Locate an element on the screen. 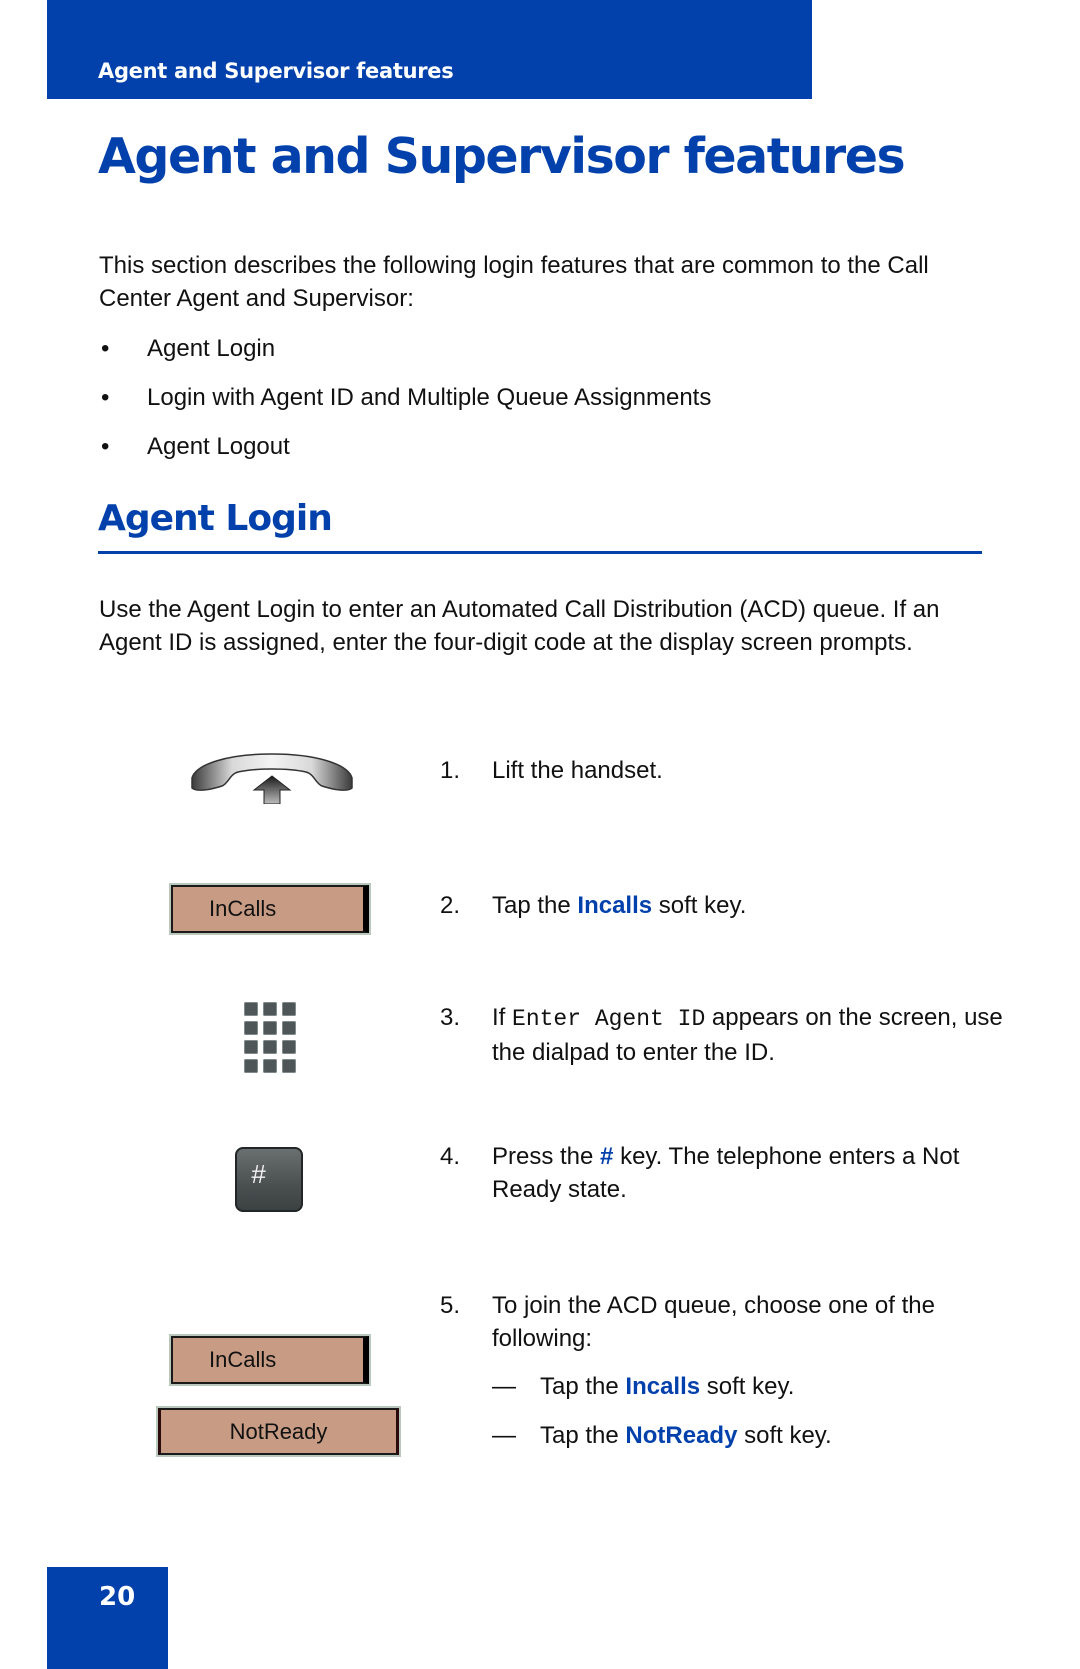  step-text: Lift the handset. is located at coordinates (577, 770).